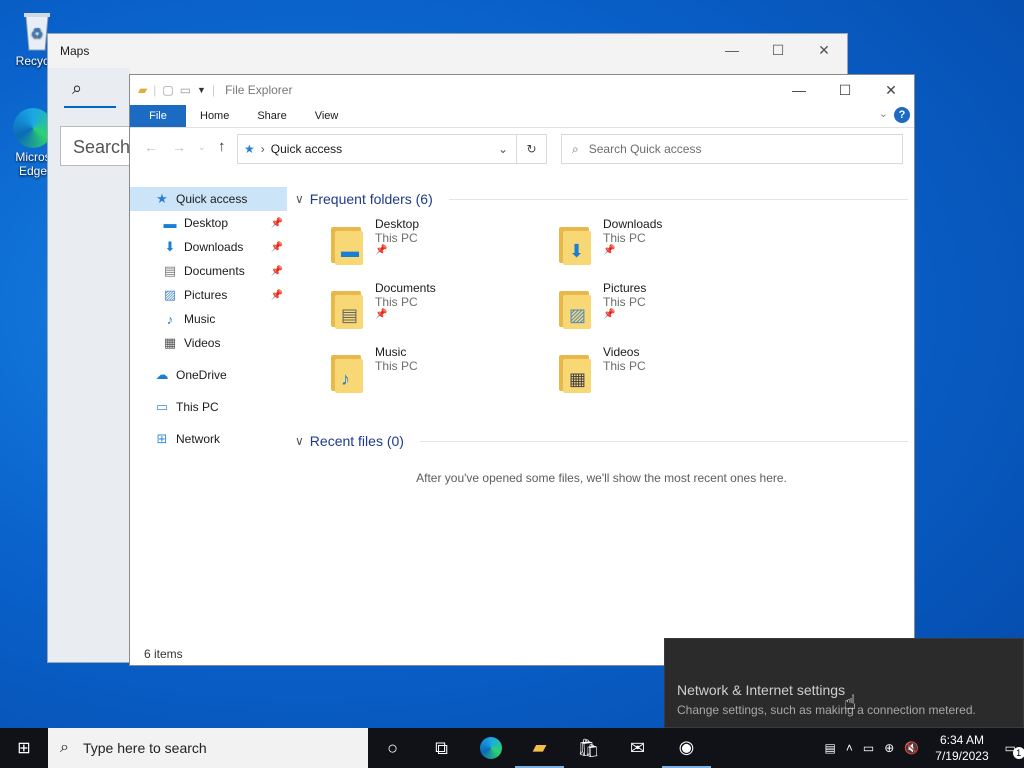  I want to click on cloud-icon: ☁, so click(162, 374).